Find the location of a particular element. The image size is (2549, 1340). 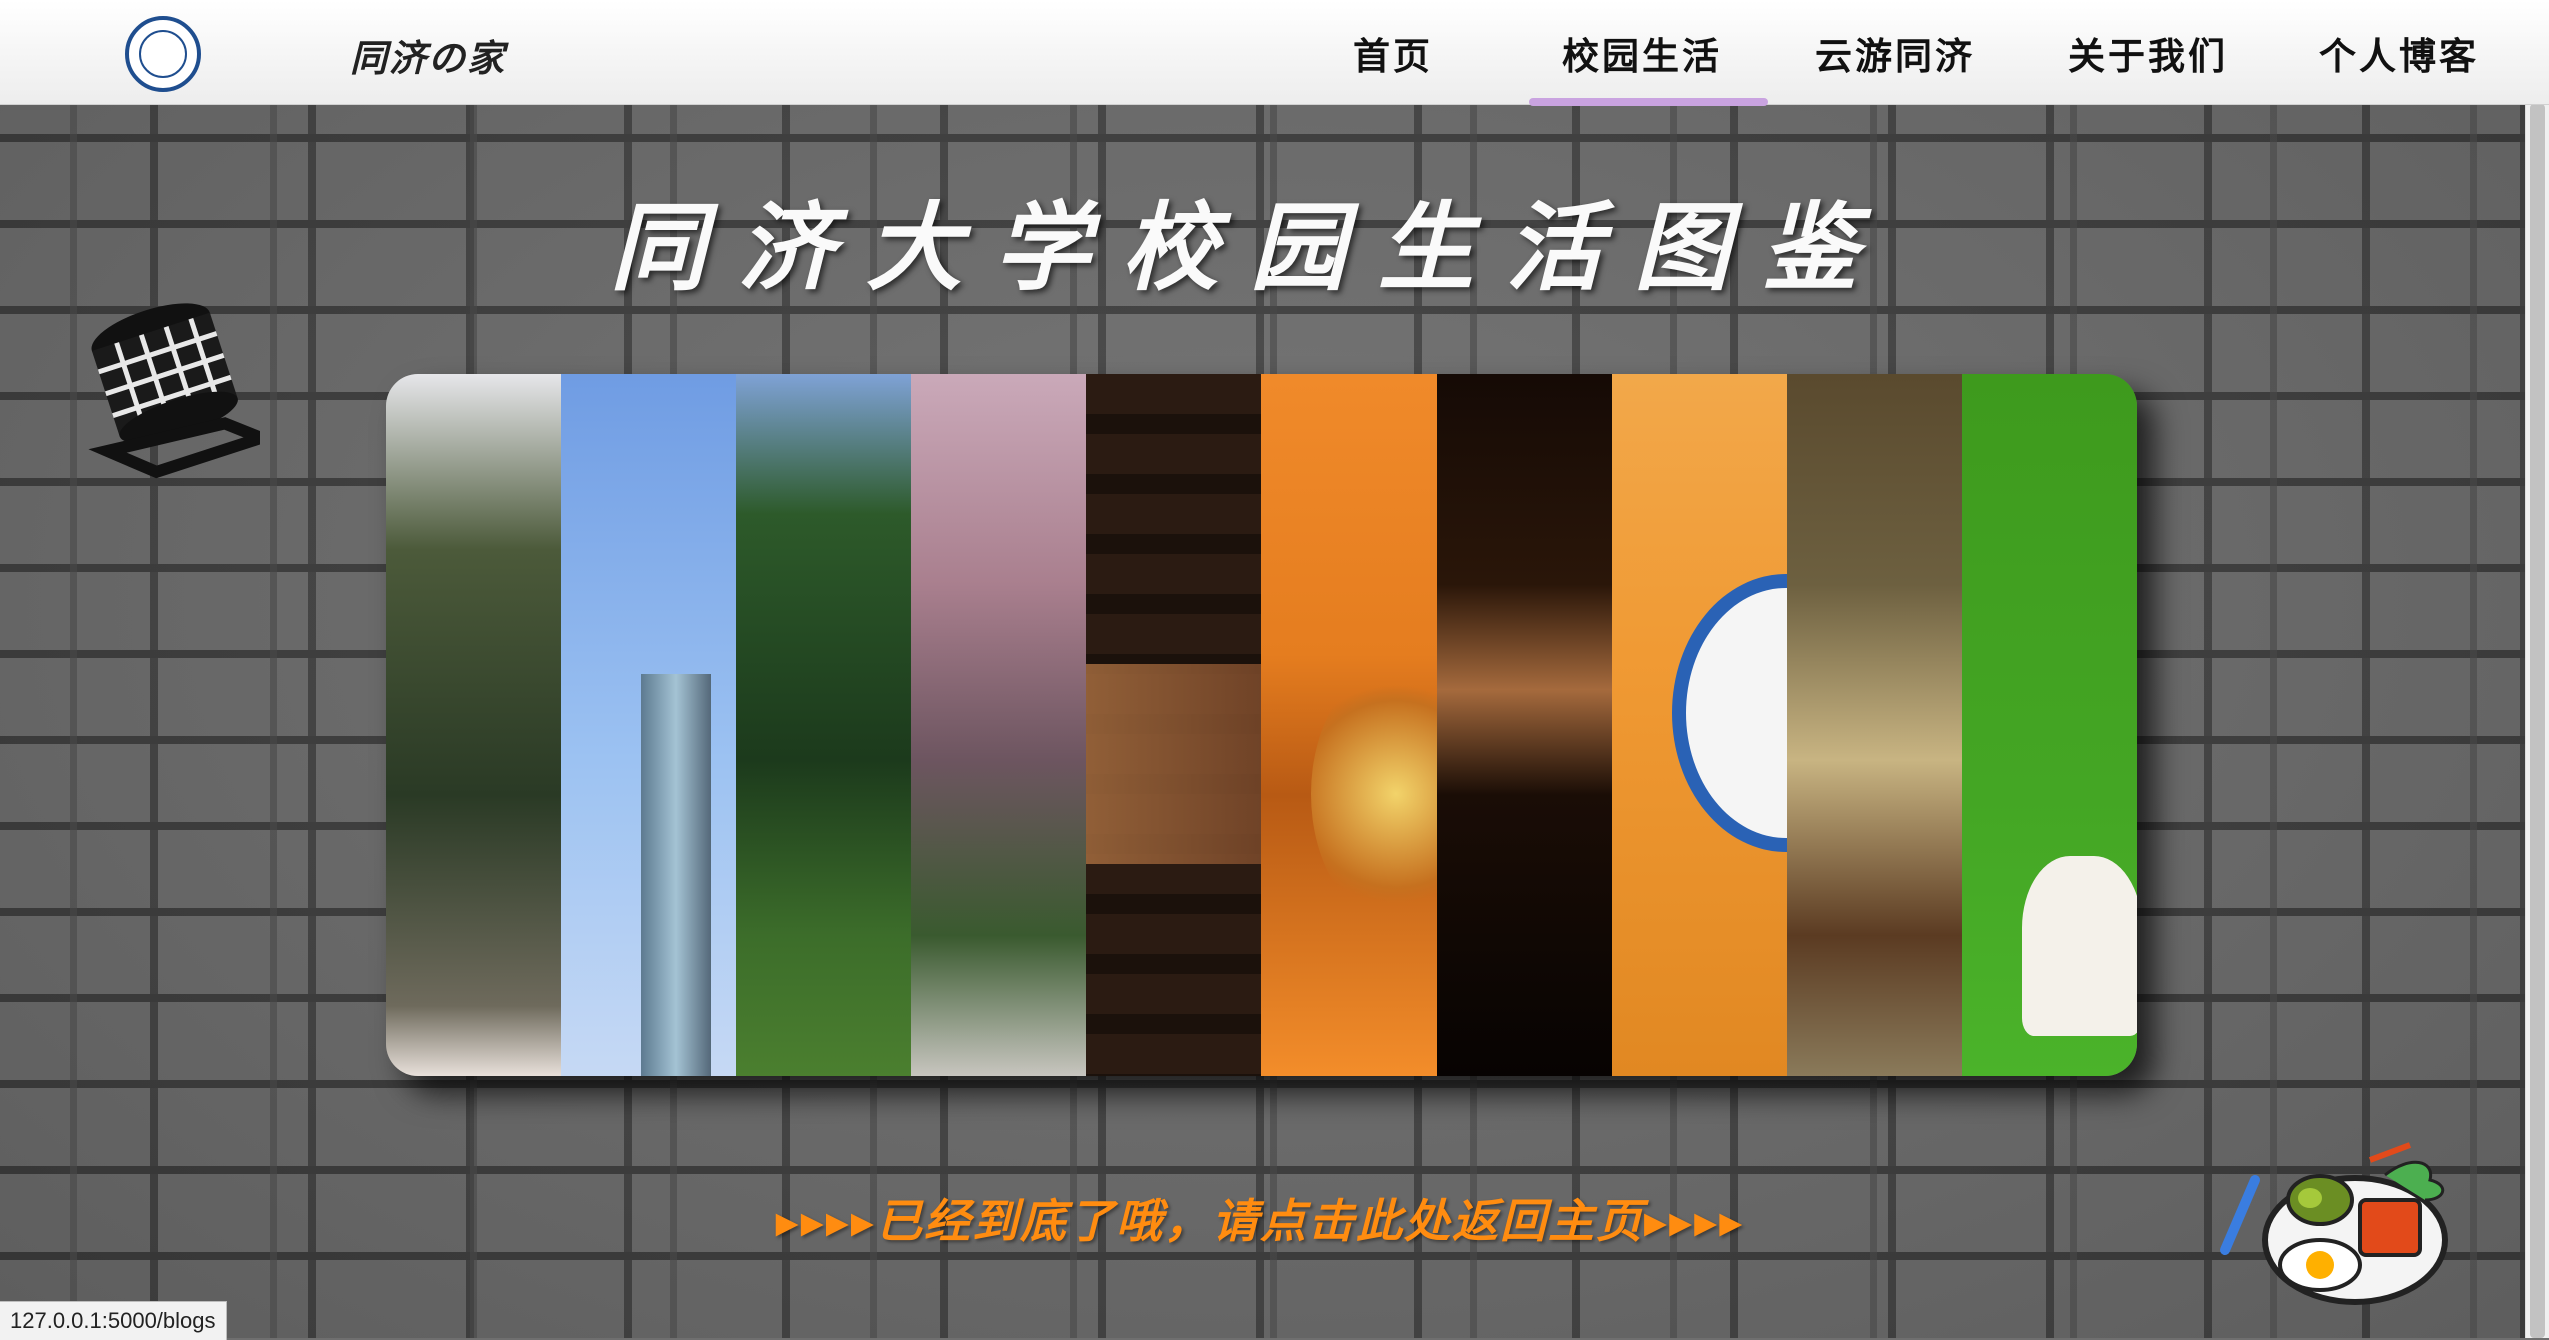

tongji-logo-icon is located at coordinates (163, 54).